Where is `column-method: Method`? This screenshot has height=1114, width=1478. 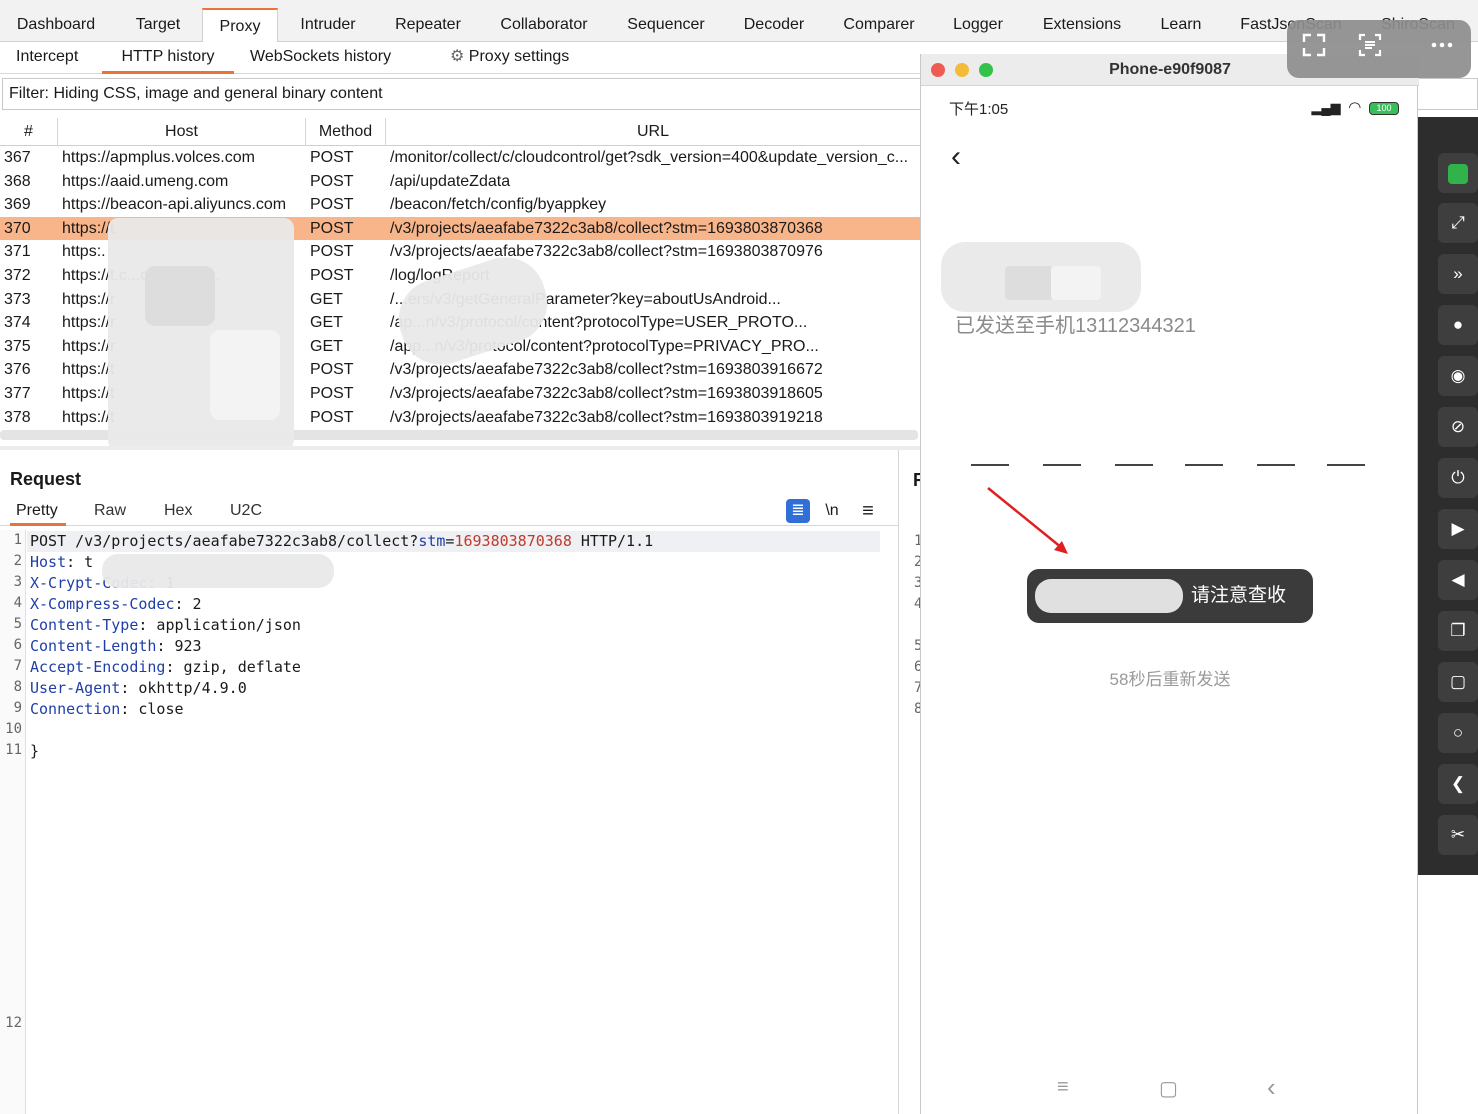
column-method: Method is located at coordinates (346, 132).